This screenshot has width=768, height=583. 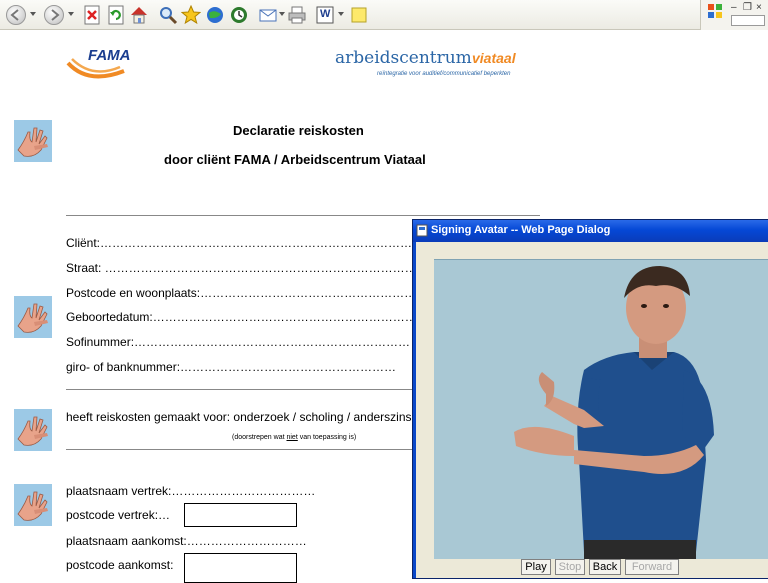 What do you see at coordinates (734, 7) in the screenshot?
I see `minimize-button: –` at bounding box center [734, 7].